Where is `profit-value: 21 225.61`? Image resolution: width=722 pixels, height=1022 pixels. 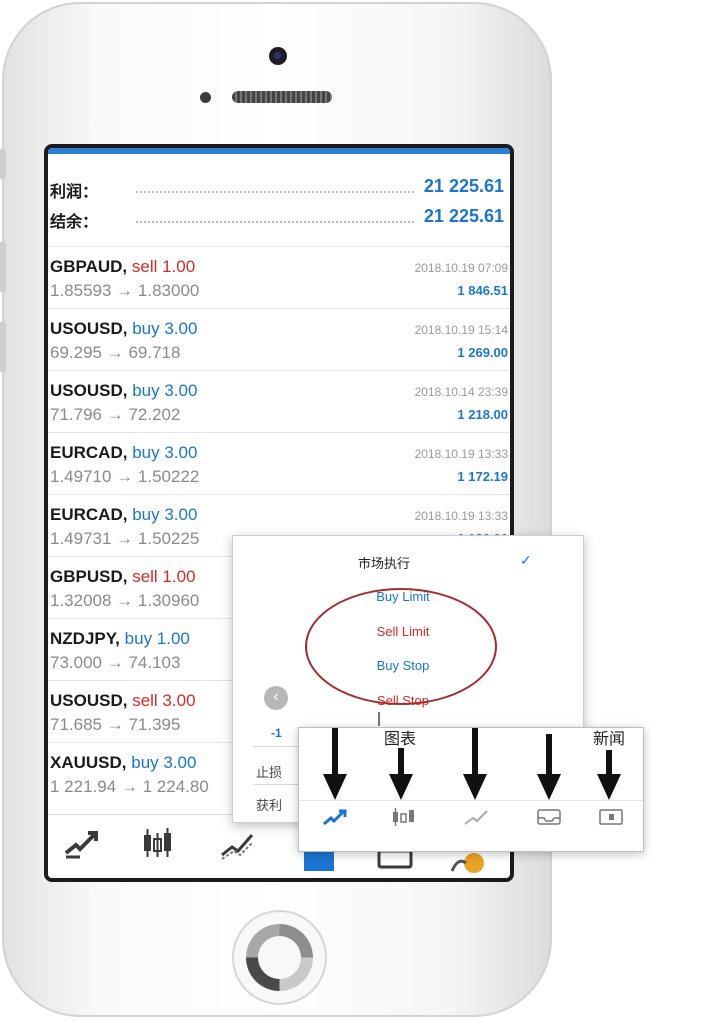
profit-value: 21 225.61 is located at coordinates (463, 186).